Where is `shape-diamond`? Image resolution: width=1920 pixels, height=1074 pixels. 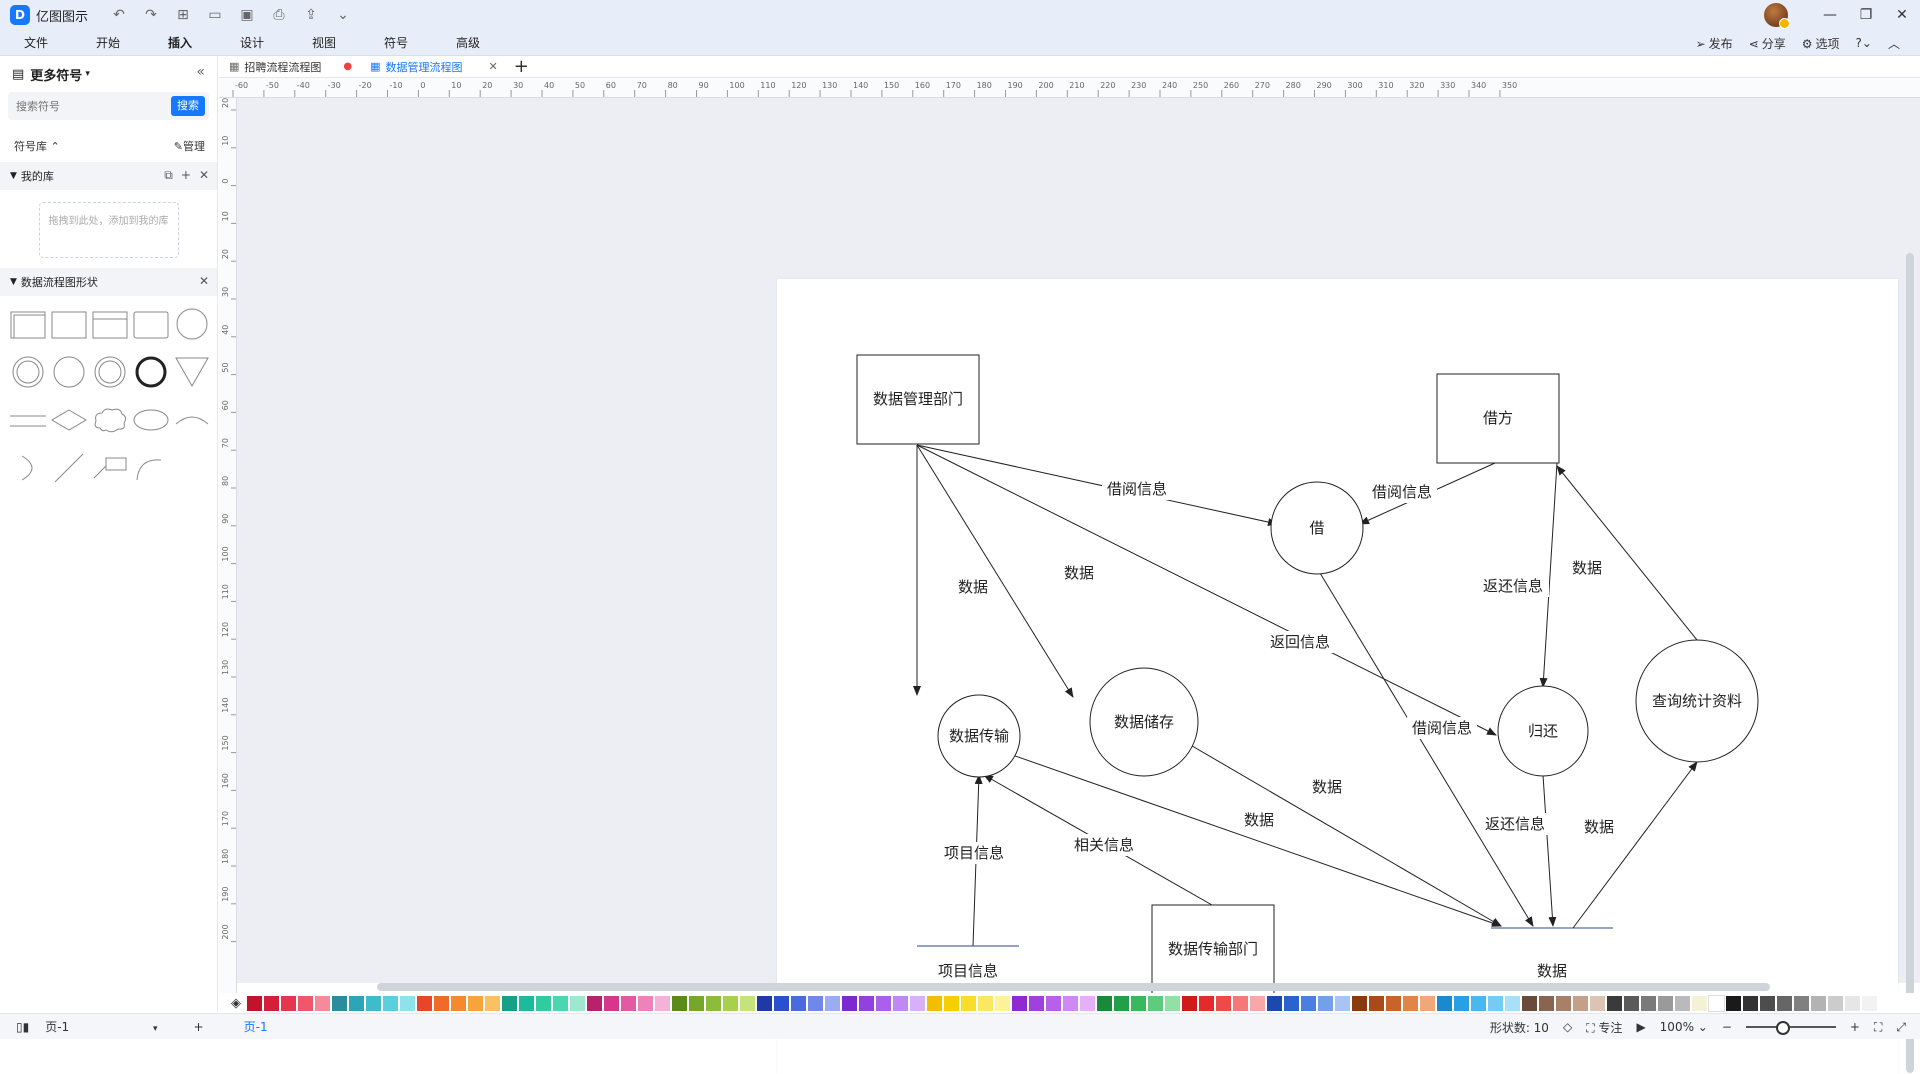 shape-diamond is located at coordinates (69, 420).